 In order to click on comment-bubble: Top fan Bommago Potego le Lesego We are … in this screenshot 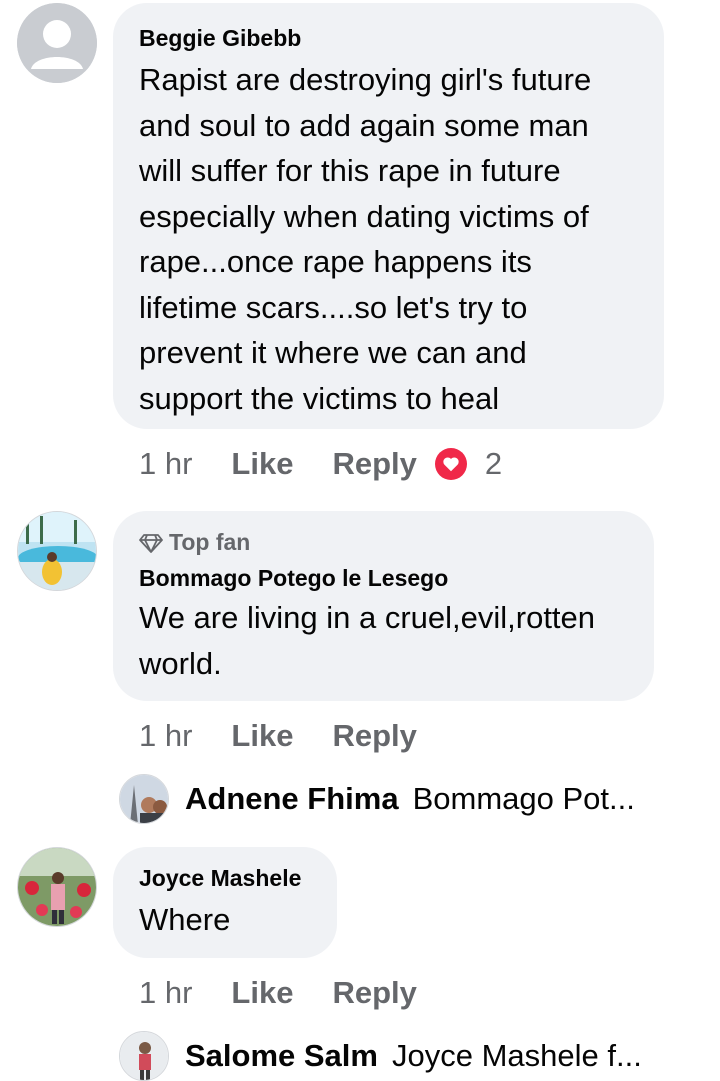, I will do `click(383, 606)`.